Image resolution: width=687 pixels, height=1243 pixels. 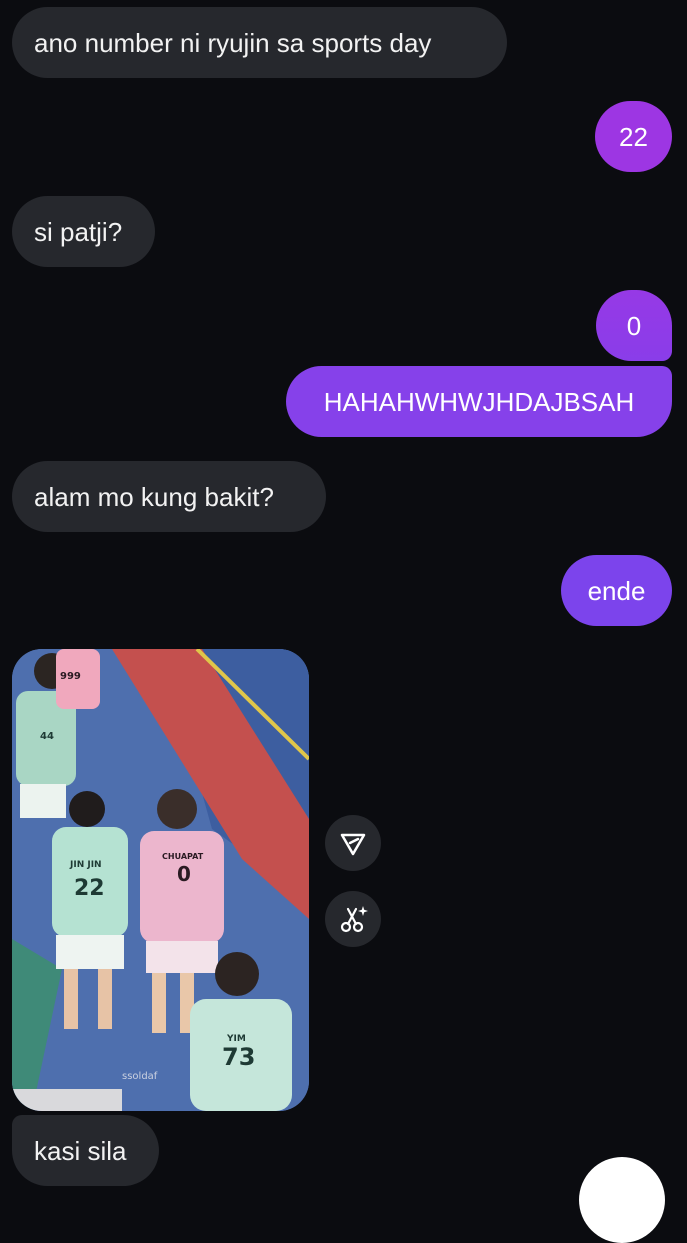 What do you see at coordinates (47, 736) in the screenshot?
I see `jersey-number: 44` at bounding box center [47, 736].